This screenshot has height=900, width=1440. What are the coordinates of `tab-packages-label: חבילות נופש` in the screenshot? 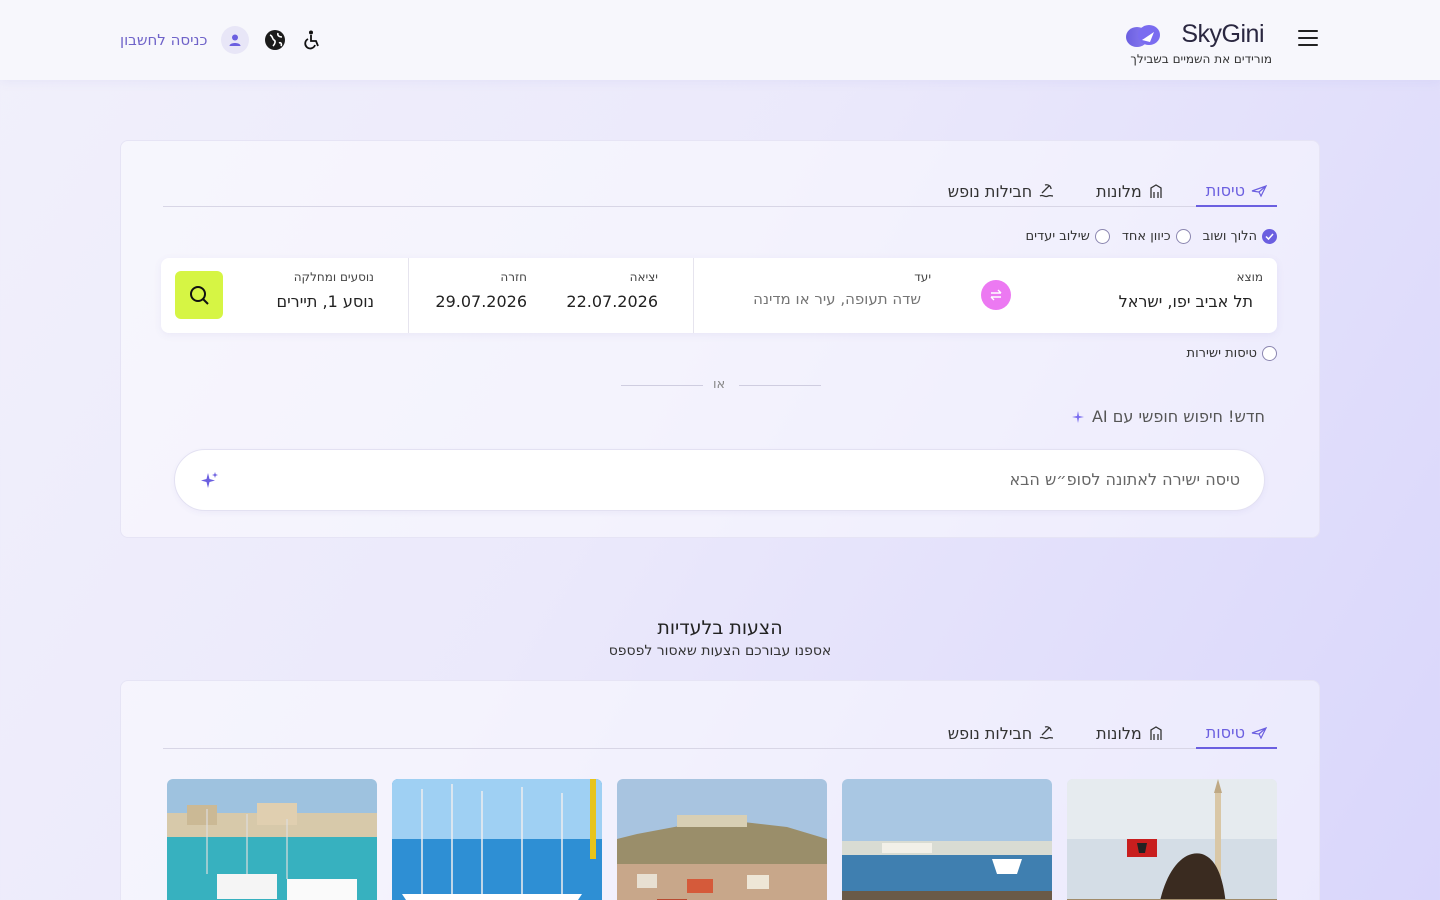 It's located at (990, 191).